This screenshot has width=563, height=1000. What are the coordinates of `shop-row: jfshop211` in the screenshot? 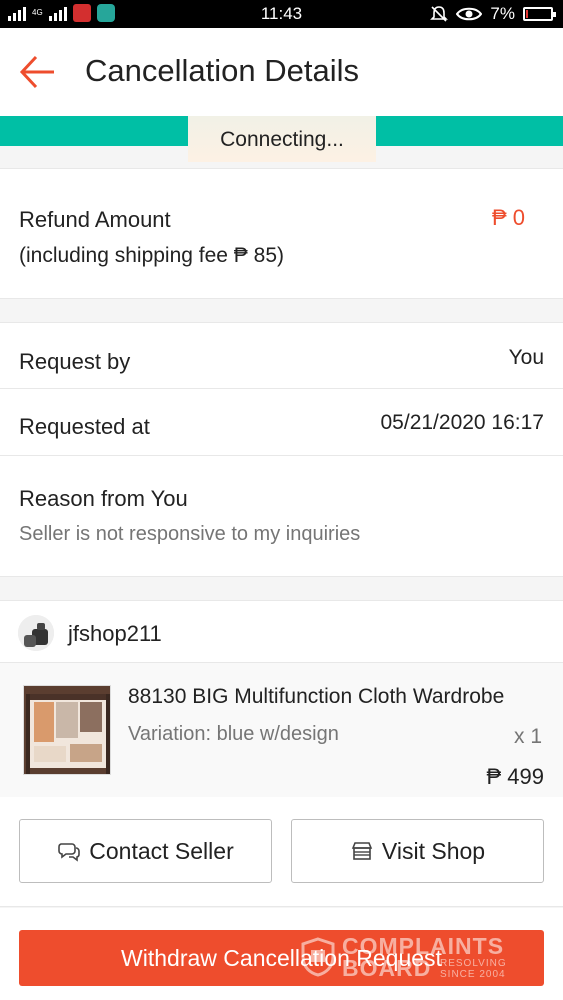 It's located at (281, 632).